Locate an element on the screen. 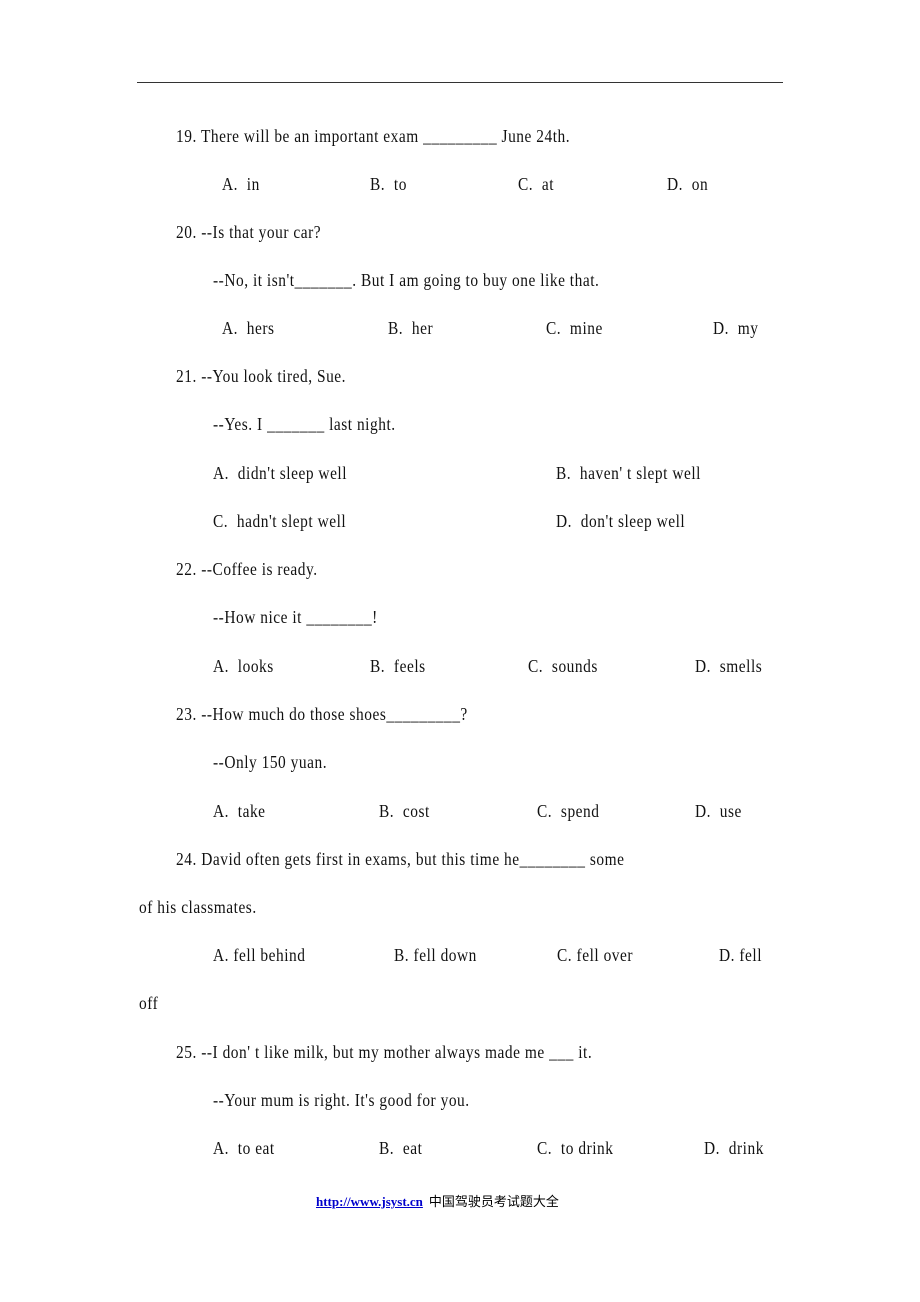 The height and width of the screenshot is (1302, 920). stem-text: --Is that your car? is located at coordinates (261, 232).